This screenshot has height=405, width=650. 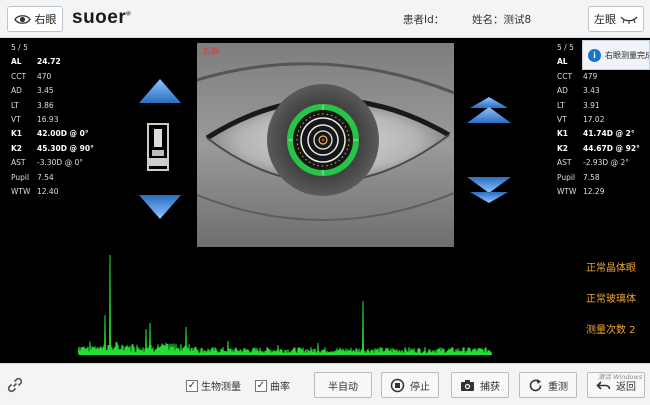 I want to click on measurement-value: 12.40, so click(x=48, y=191).